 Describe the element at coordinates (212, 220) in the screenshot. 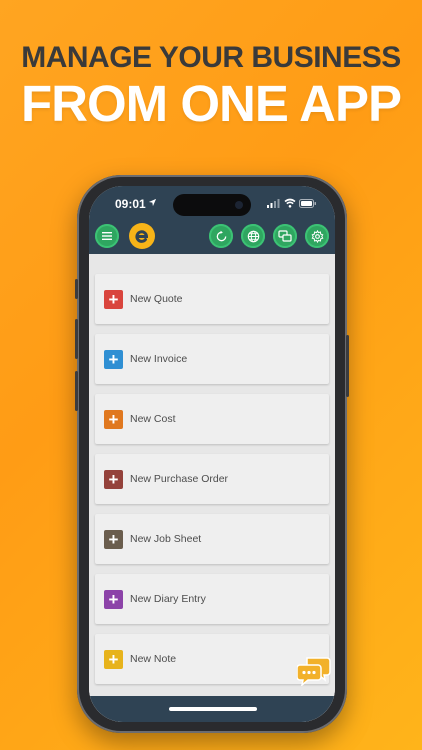

I see `app-header: 09:01` at that location.